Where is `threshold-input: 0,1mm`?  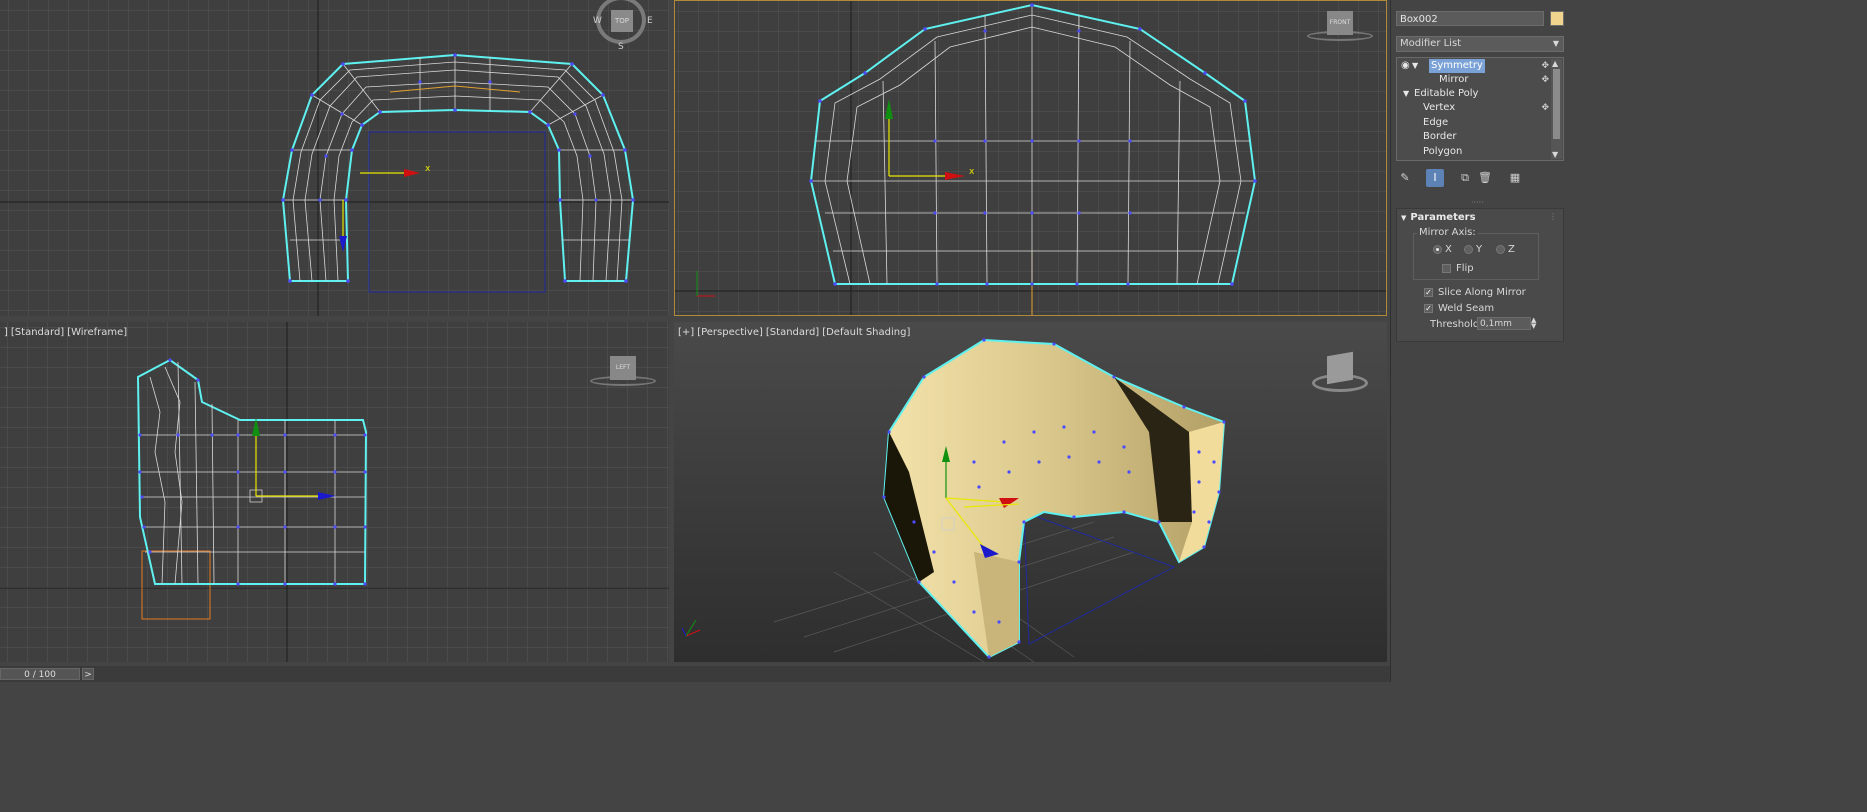
threshold-input: 0,1mm is located at coordinates (1504, 323).